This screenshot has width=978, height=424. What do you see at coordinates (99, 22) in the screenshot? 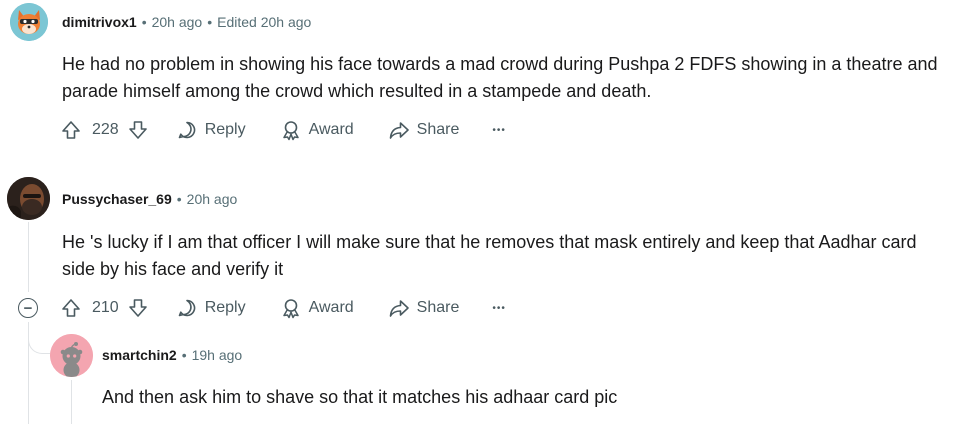
I see `username: dimitrivox1` at bounding box center [99, 22].